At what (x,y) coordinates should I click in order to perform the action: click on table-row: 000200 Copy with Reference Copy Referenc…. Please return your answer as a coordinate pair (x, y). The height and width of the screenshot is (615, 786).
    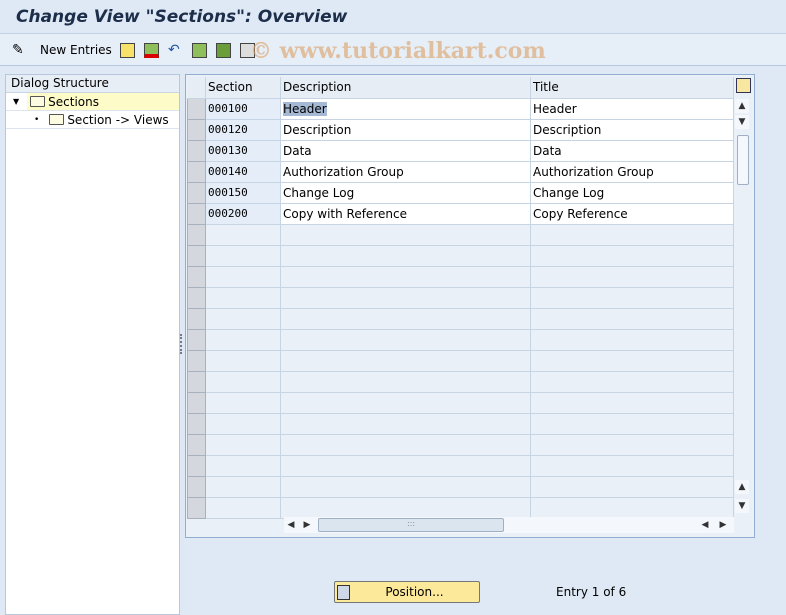
    Looking at the image, I should click on (460, 213).